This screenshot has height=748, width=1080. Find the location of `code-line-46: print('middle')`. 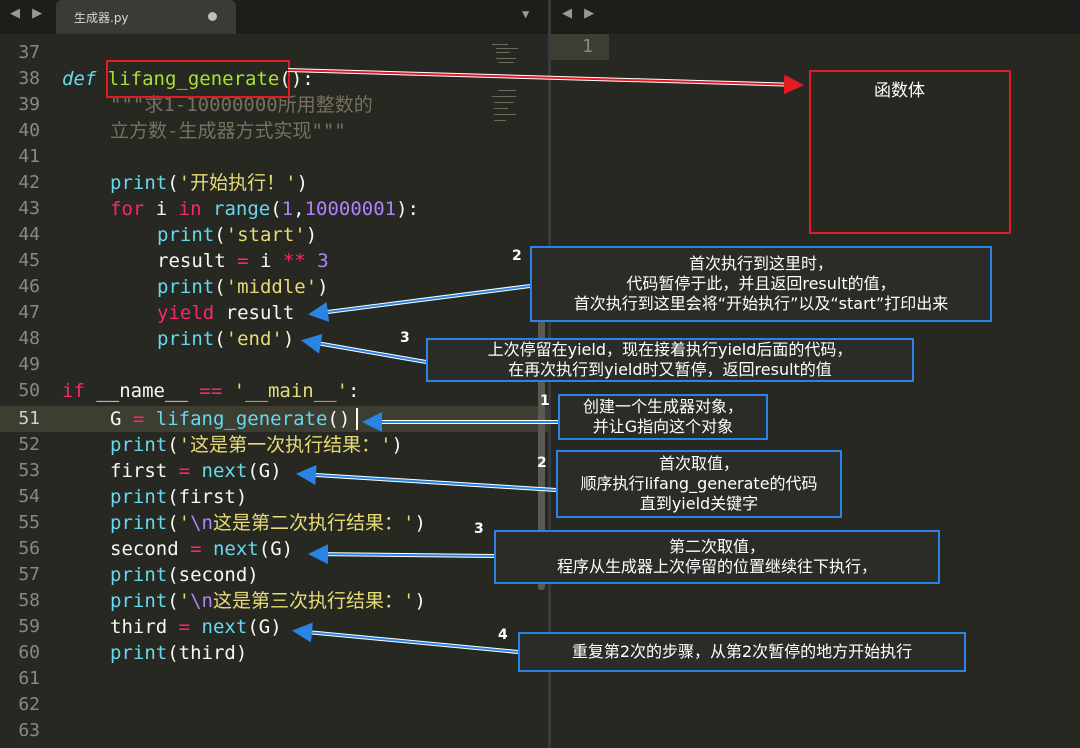

code-line-46: print('middle') is located at coordinates (243, 287).